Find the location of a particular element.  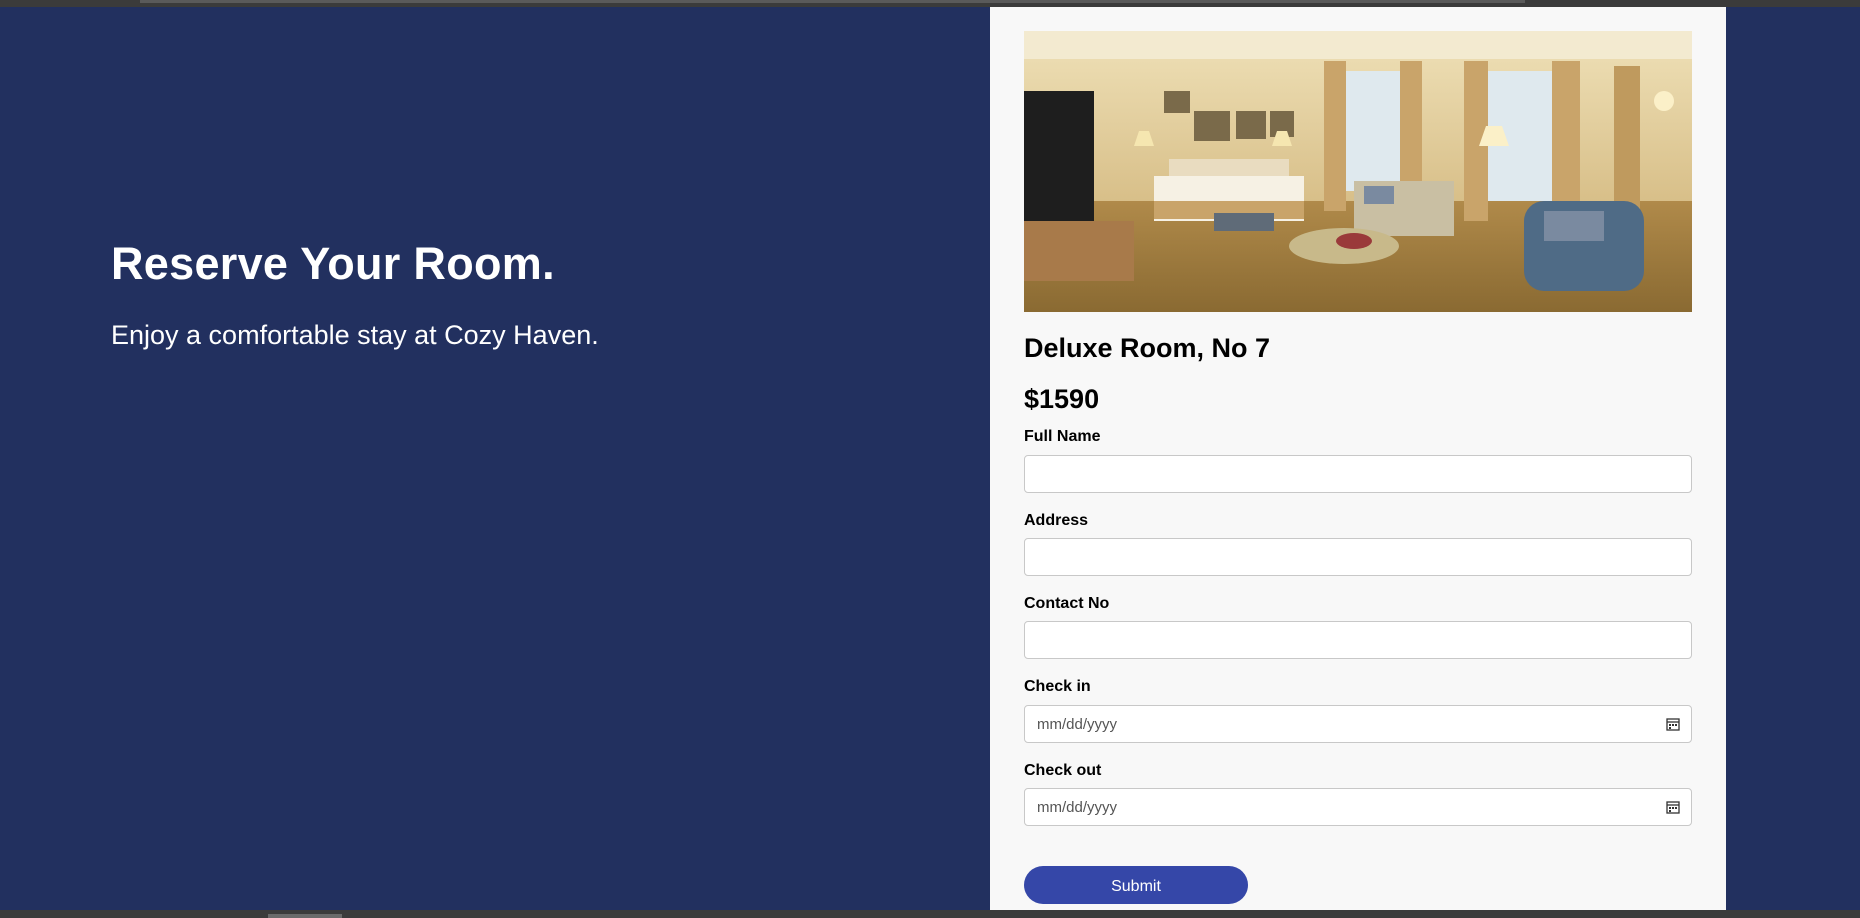

check-out-label: Check out is located at coordinates (1063, 770).